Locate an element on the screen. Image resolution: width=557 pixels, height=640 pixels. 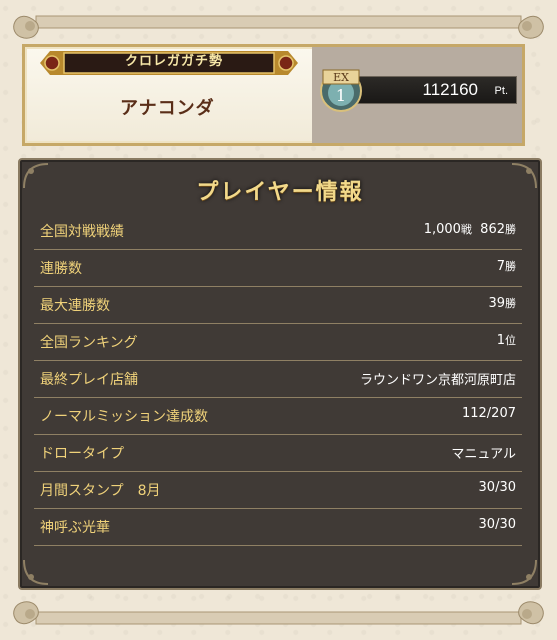
value: 39 is located at coordinates (496, 303).